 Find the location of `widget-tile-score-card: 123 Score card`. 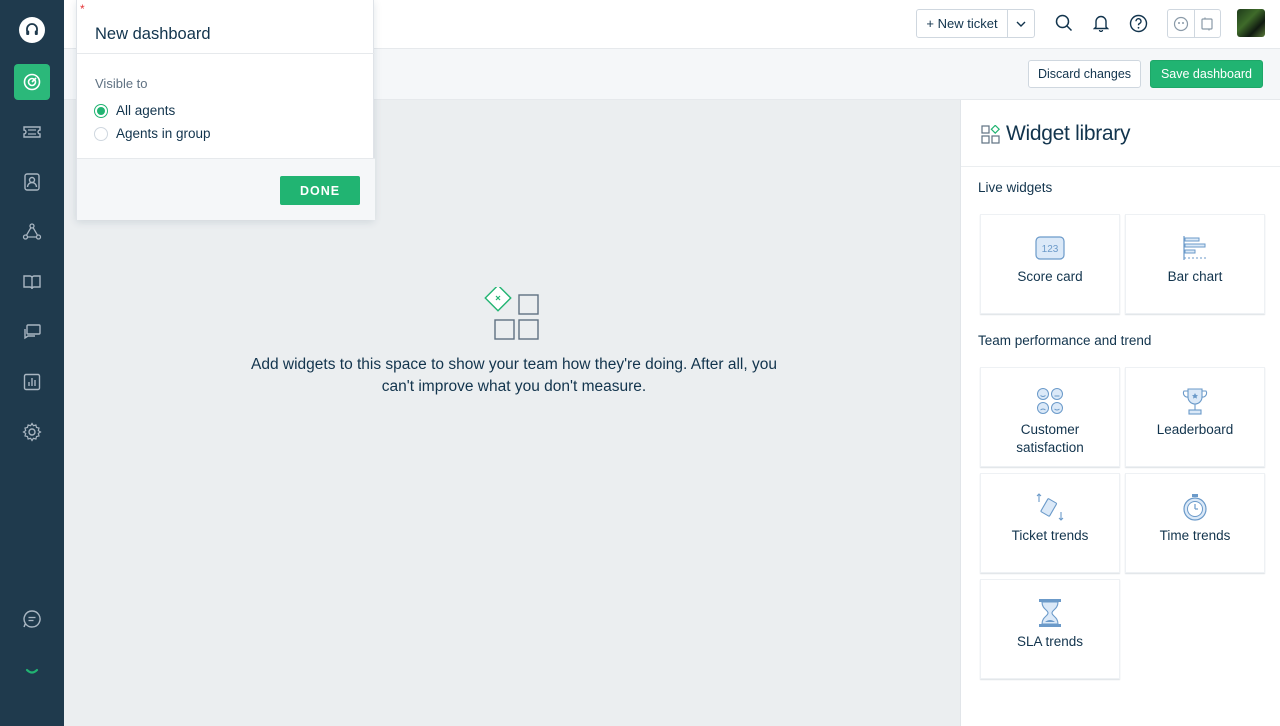

widget-tile-score-card: 123 Score card is located at coordinates (1050, 264).